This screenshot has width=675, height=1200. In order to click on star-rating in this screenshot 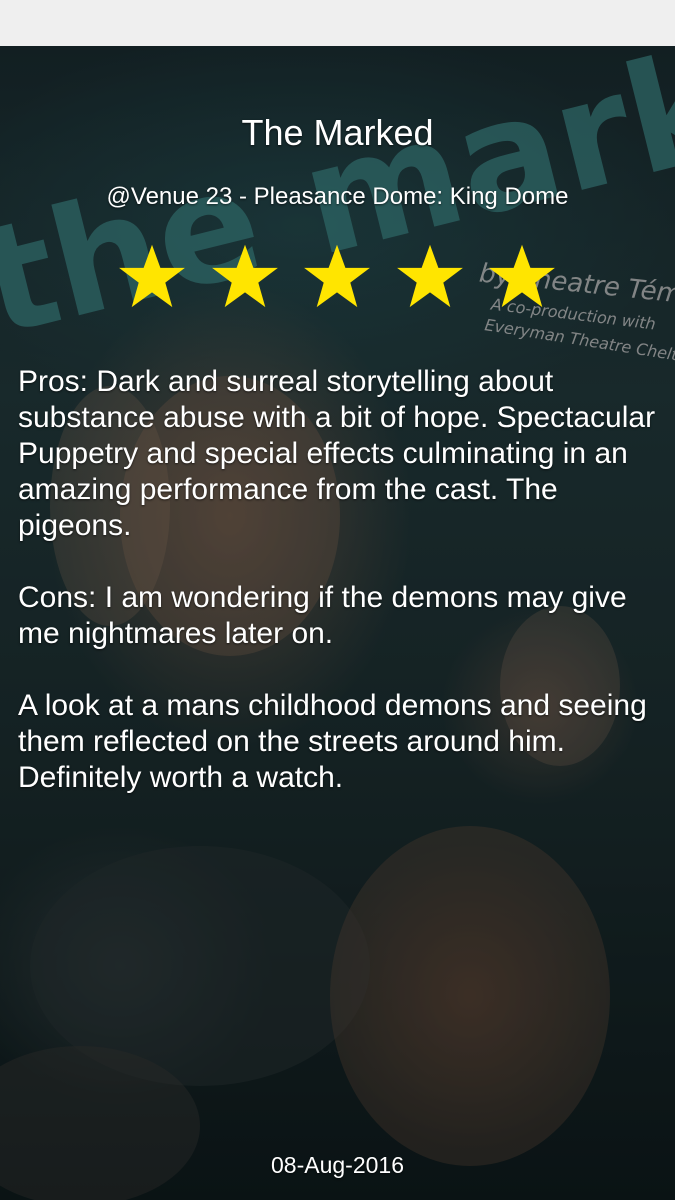, I will do `click(337, 277)`.